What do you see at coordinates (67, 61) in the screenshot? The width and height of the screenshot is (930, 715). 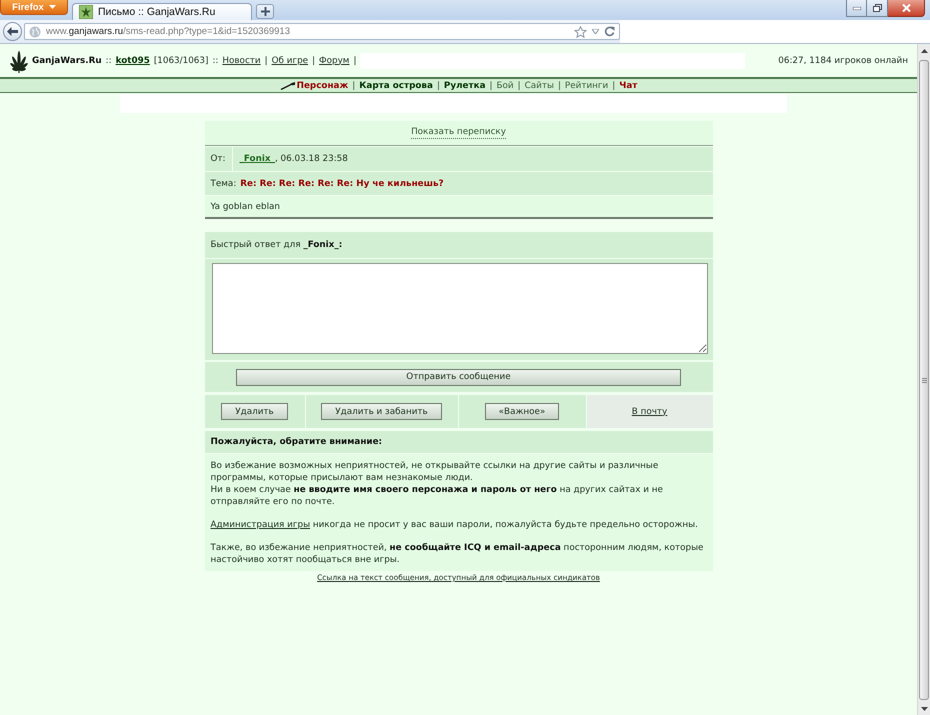 I see `site-name: GanjaWars.Ru` at bounding box center [67, 61].